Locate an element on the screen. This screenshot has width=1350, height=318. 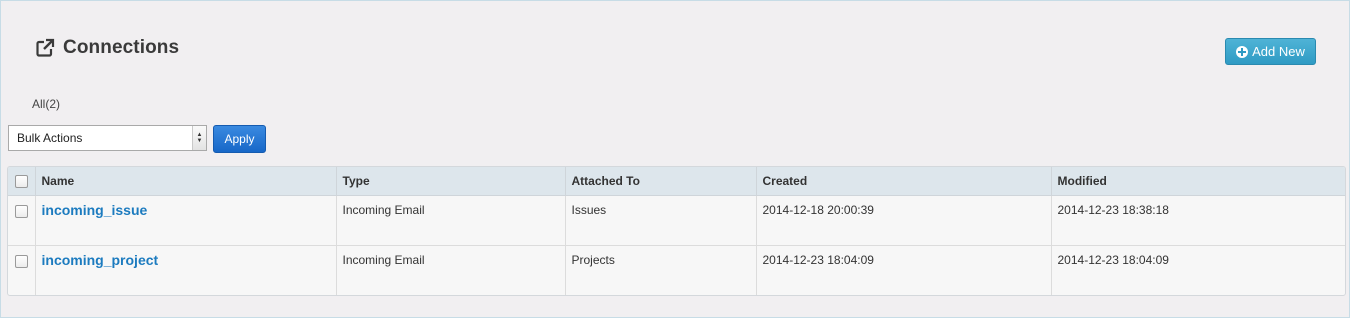
modified-cell: 2014-12-23 18:38:18 is located at coordinates (1198, 220).